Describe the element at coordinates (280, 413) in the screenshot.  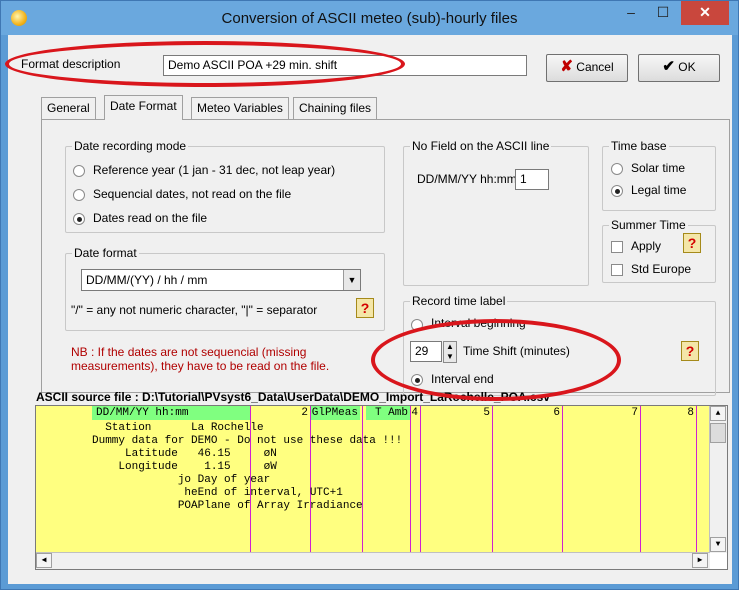
I see `header-col-2: 2` at that location.